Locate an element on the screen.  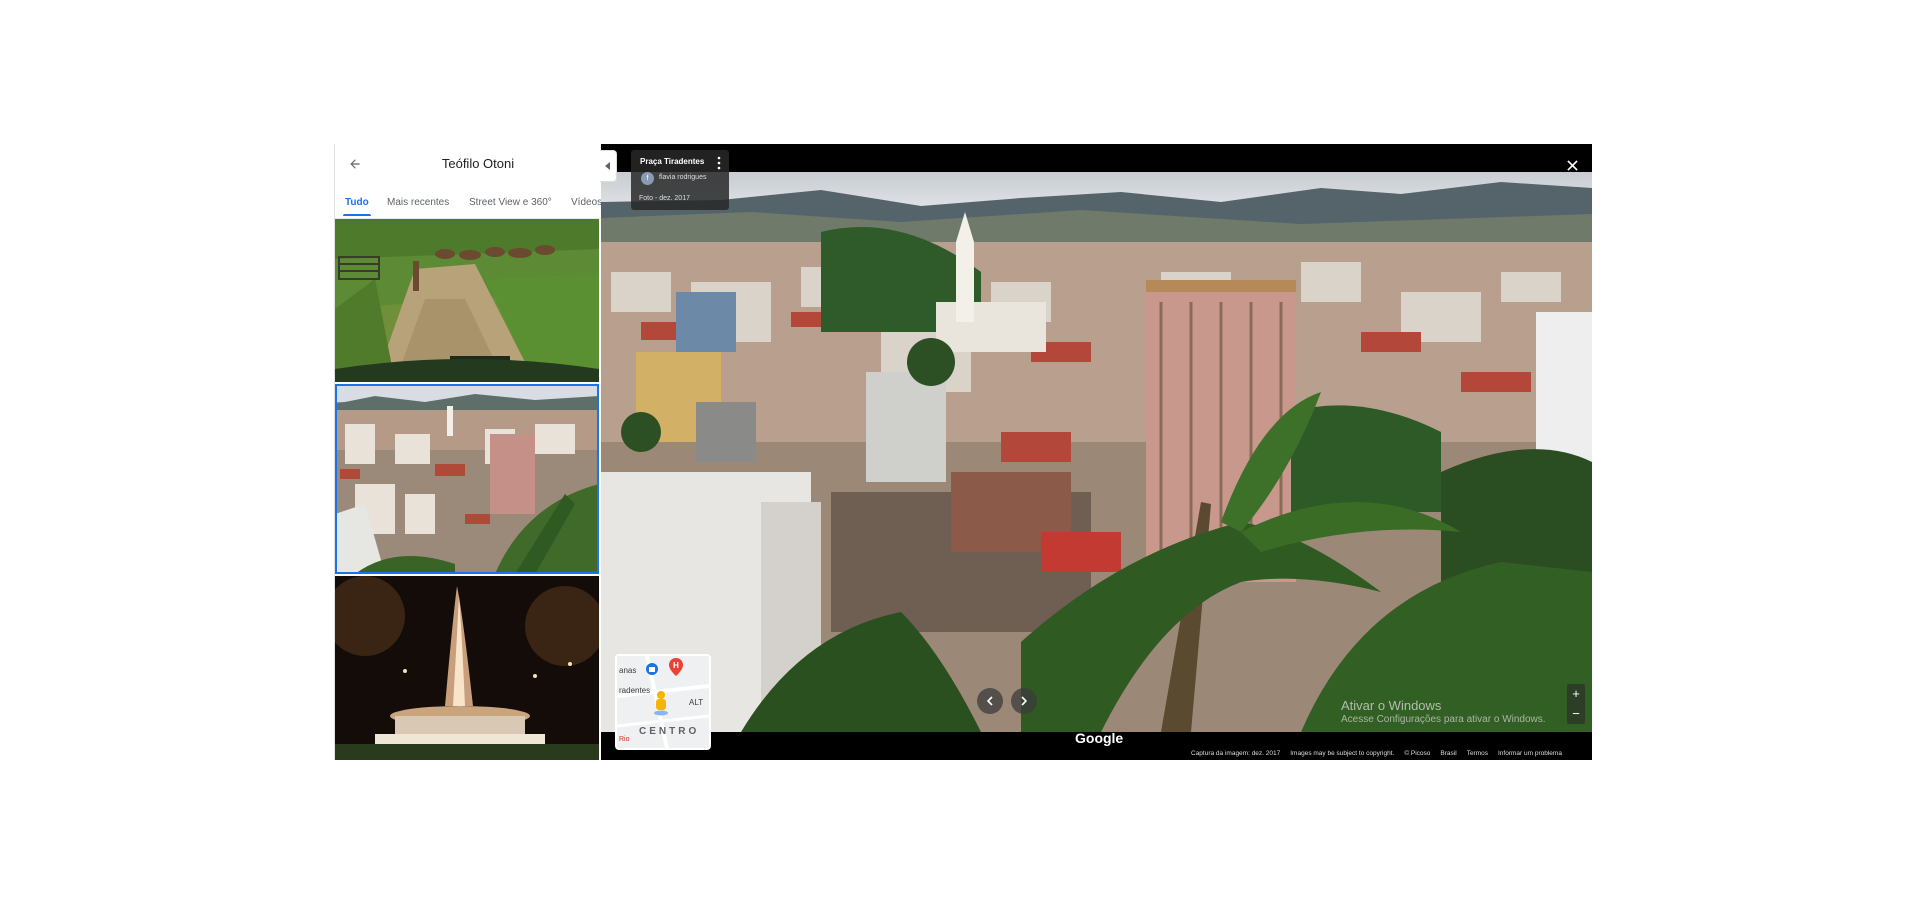
city-photo is located at coordinates (467, 479).